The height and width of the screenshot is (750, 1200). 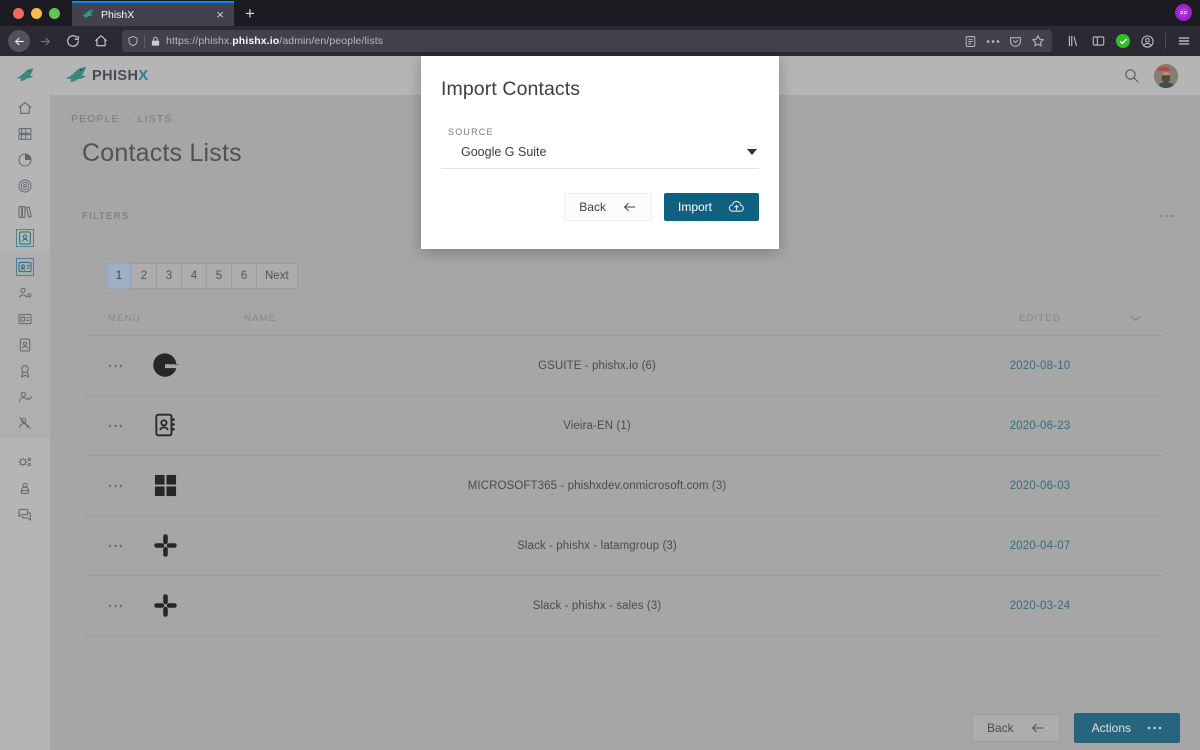 I want to click on contact-card-icon, so click(x=25, y=238).